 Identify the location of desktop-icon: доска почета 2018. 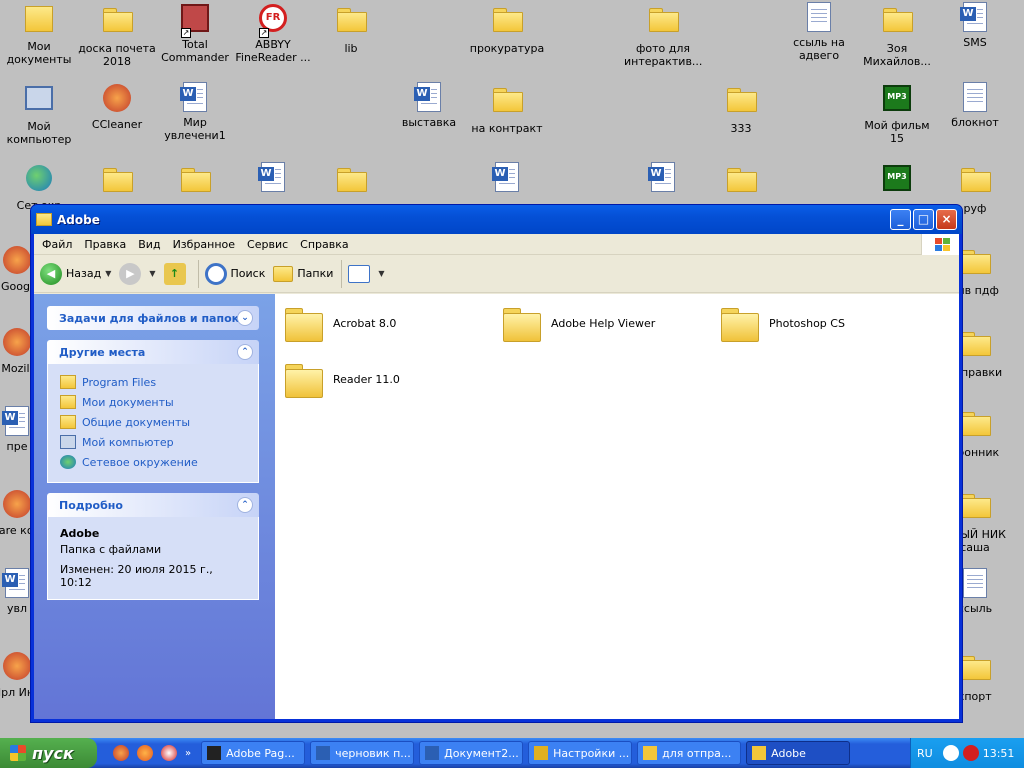
(117, 35).